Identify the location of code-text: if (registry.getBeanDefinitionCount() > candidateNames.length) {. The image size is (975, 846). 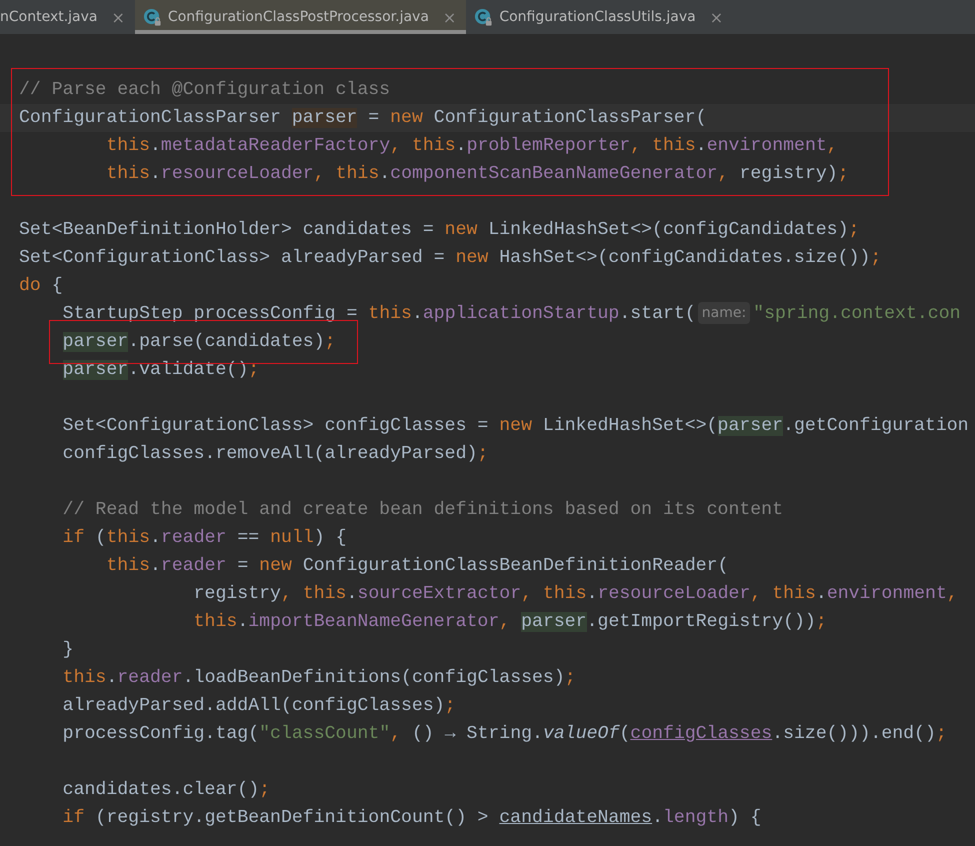
(412, 818).